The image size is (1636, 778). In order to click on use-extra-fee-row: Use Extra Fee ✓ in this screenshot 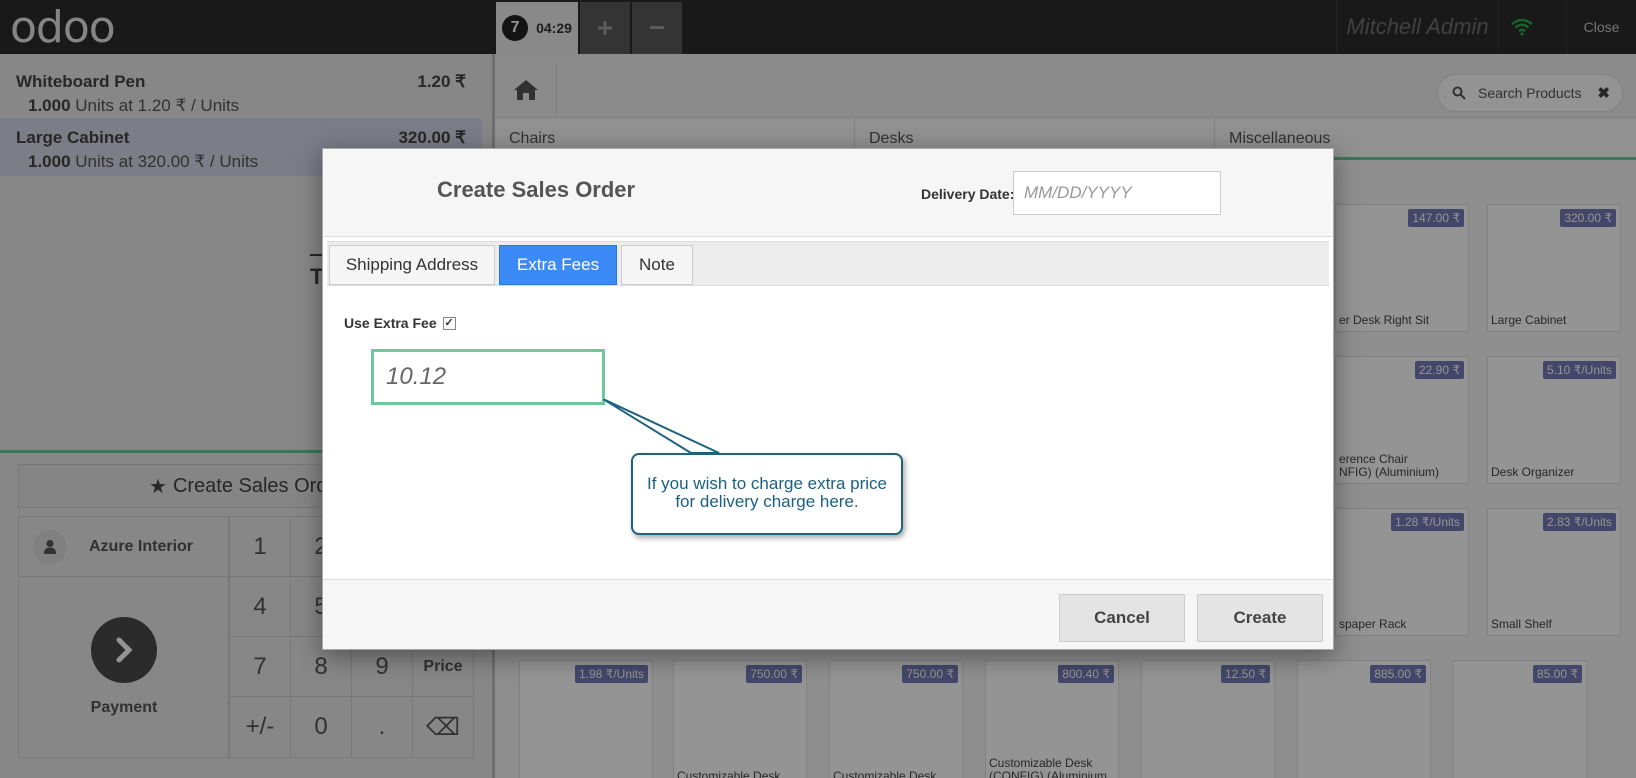, I will do `click(400, 323)`.